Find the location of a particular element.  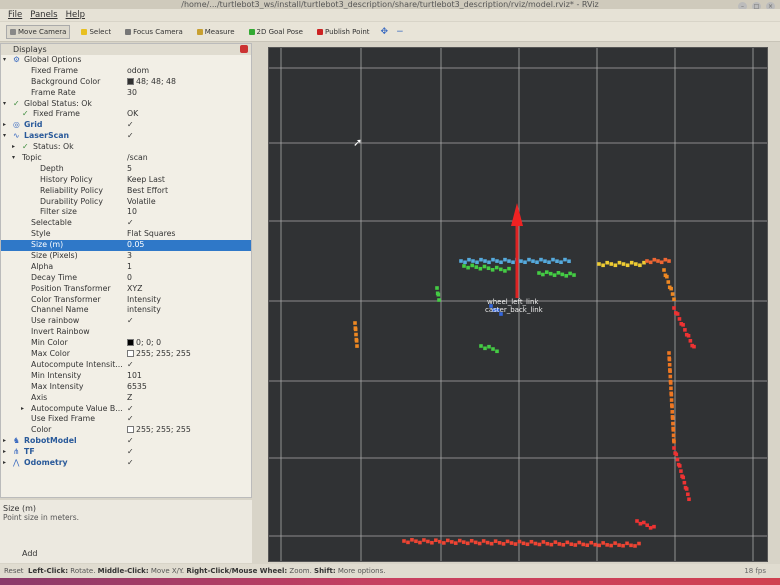

close-panel-icon is located at coordinates (244, 49).